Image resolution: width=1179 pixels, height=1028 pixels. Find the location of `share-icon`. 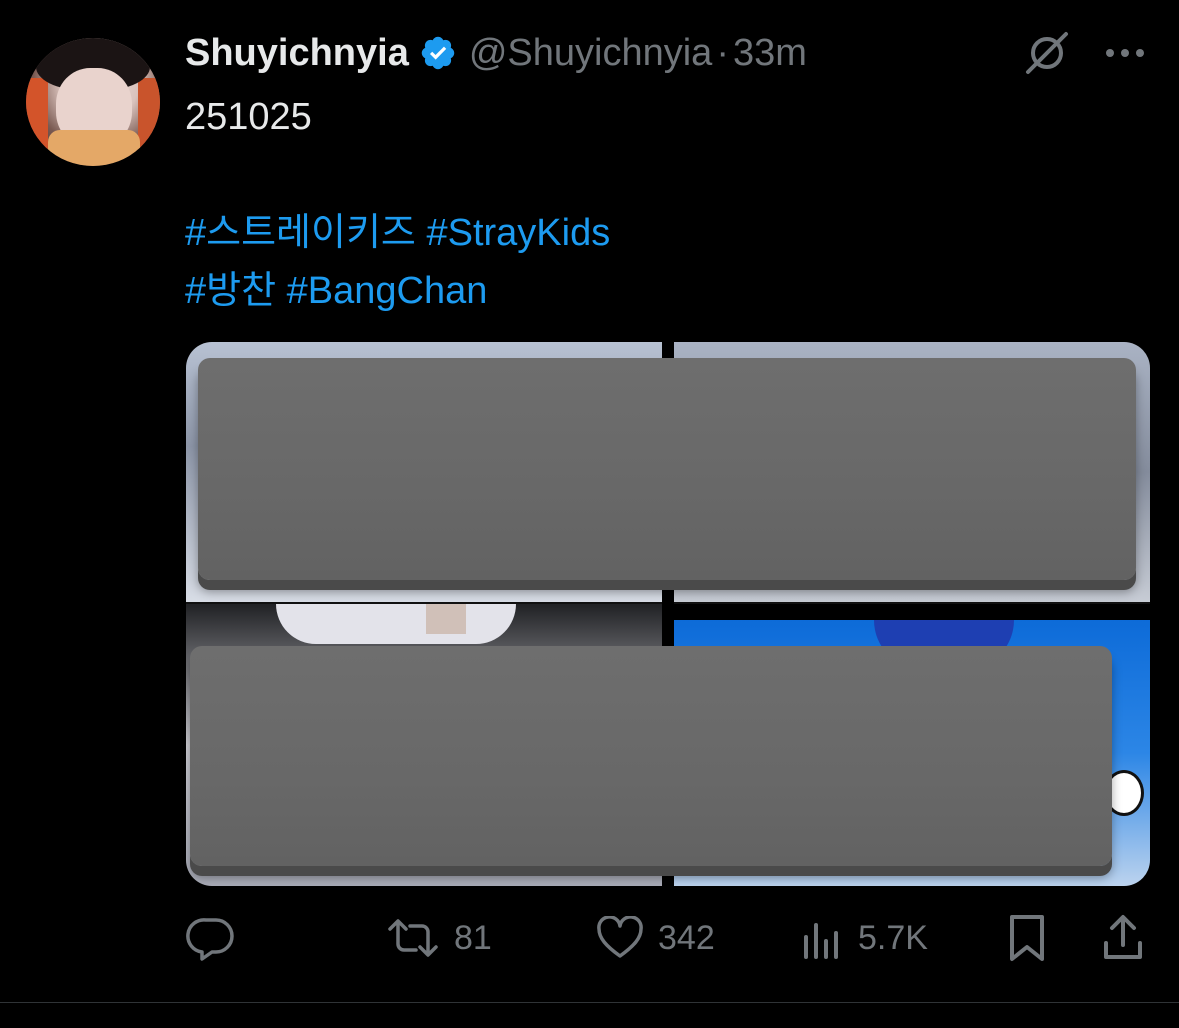

share-icon is located at coordinates (1123, 937).